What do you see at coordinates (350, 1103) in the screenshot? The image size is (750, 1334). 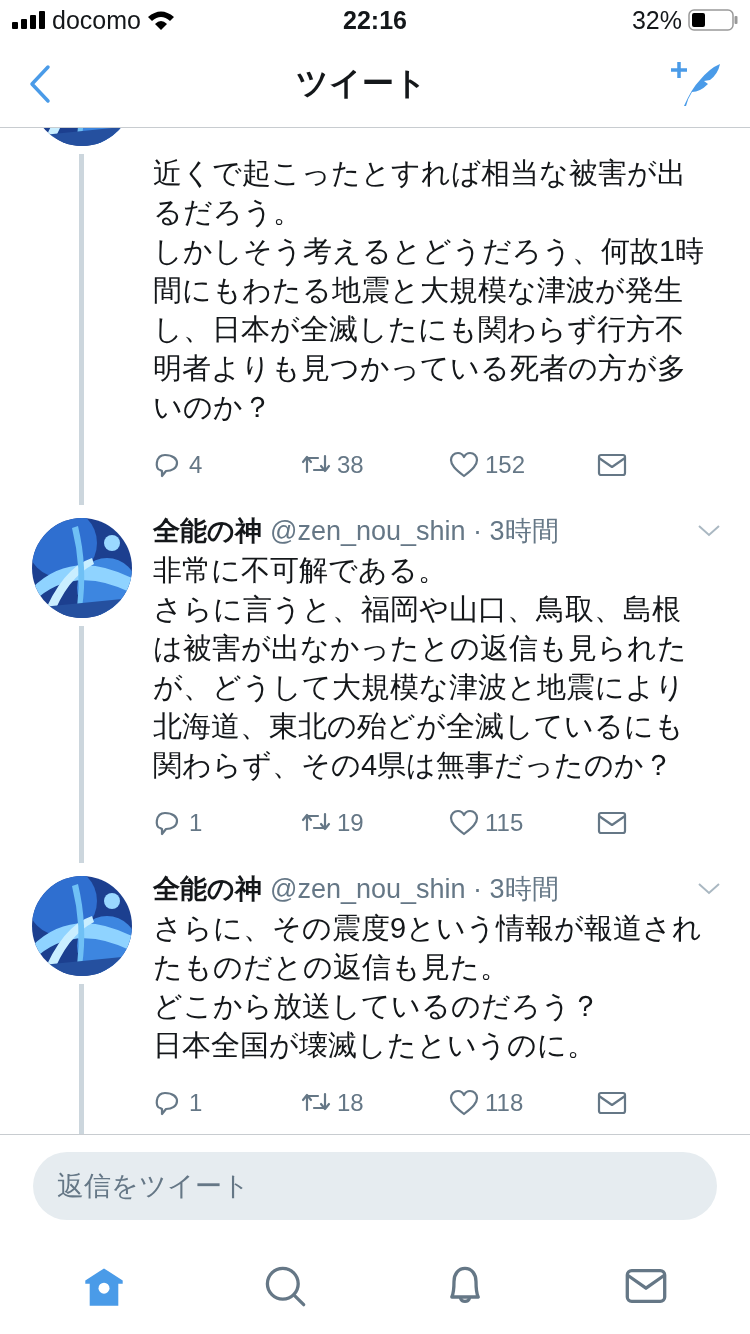 I see `retweet-count: 18` at bounding box center [350, 1103].